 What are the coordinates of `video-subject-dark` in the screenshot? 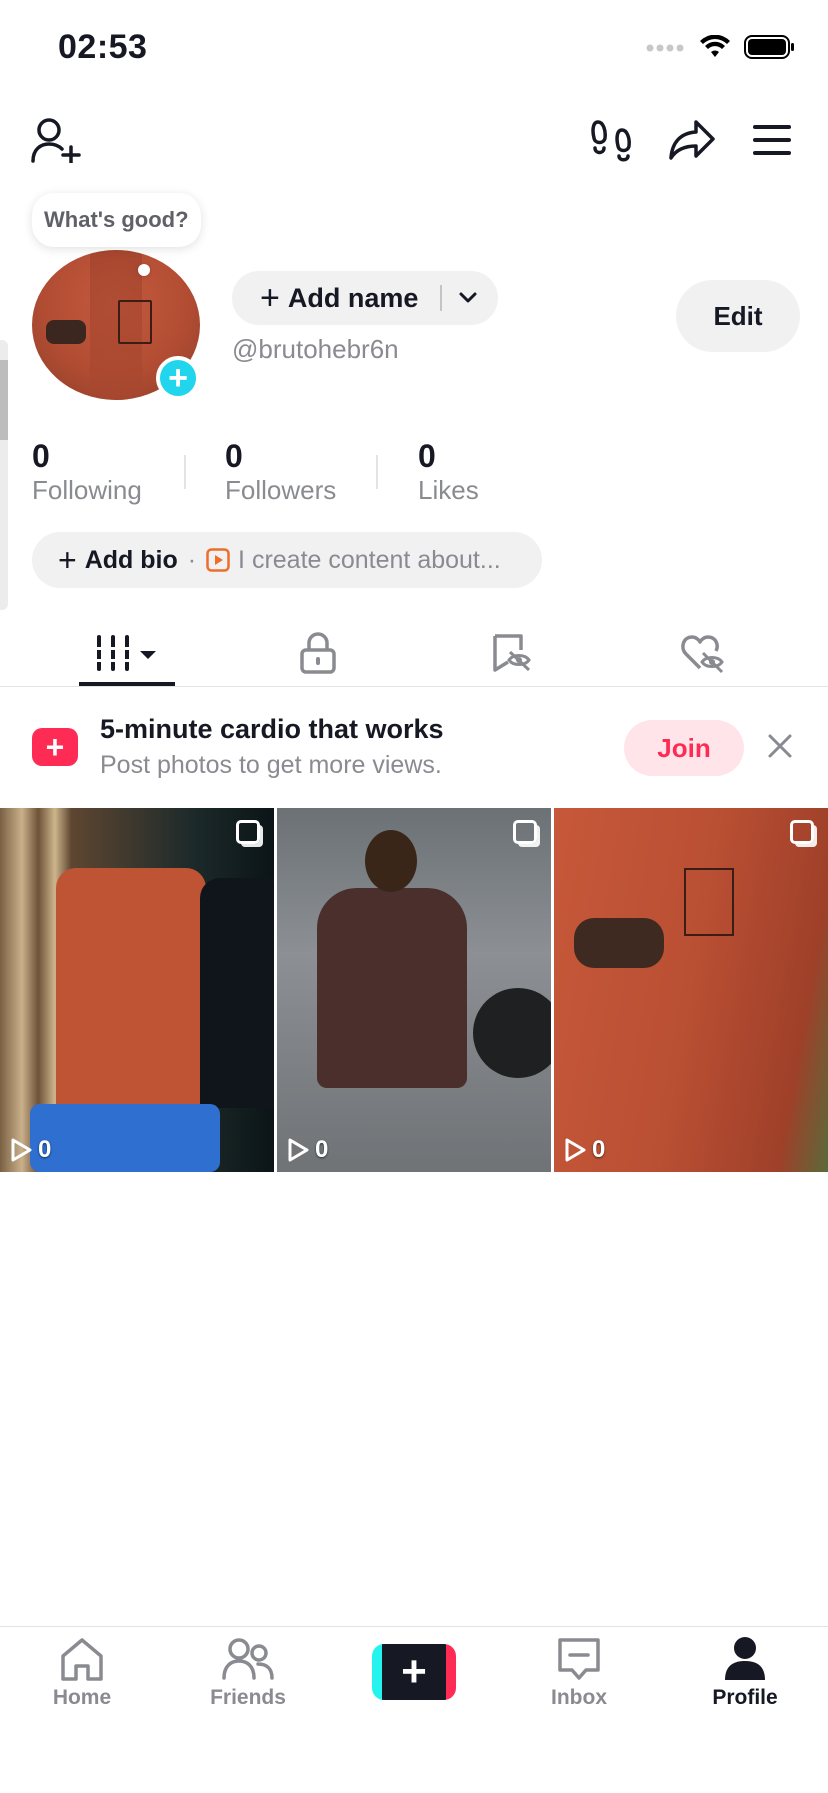 It's located at (237, 993).